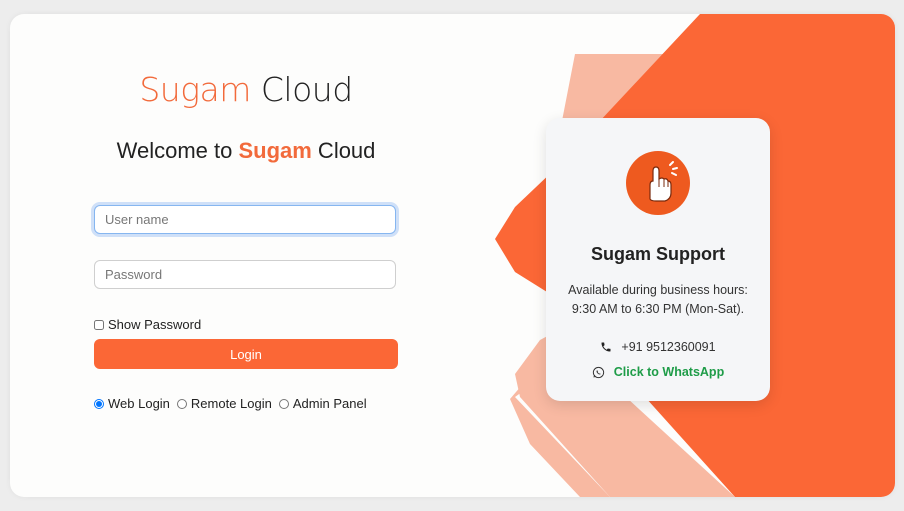 The width and height of the screenshot is (904, 511). Describe the element at coordinates (155, 324) in the screenshot. I see `show-password-label: Show Password` at that location.